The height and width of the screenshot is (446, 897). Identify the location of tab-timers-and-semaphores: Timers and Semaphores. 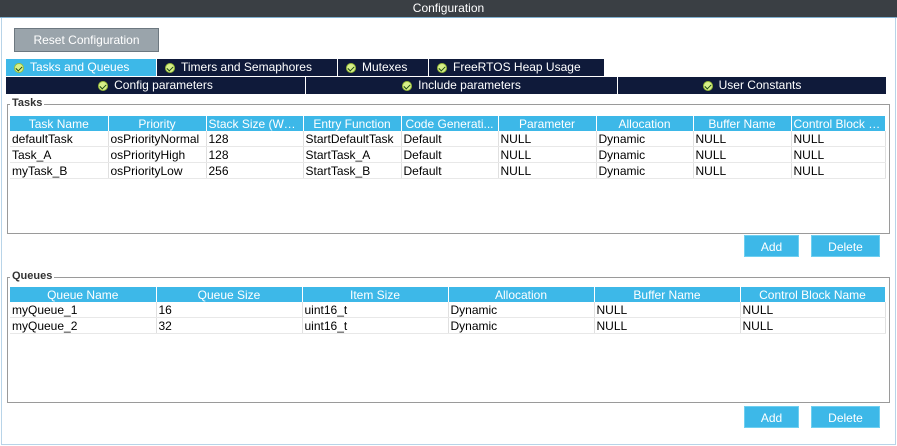
(247, 67).